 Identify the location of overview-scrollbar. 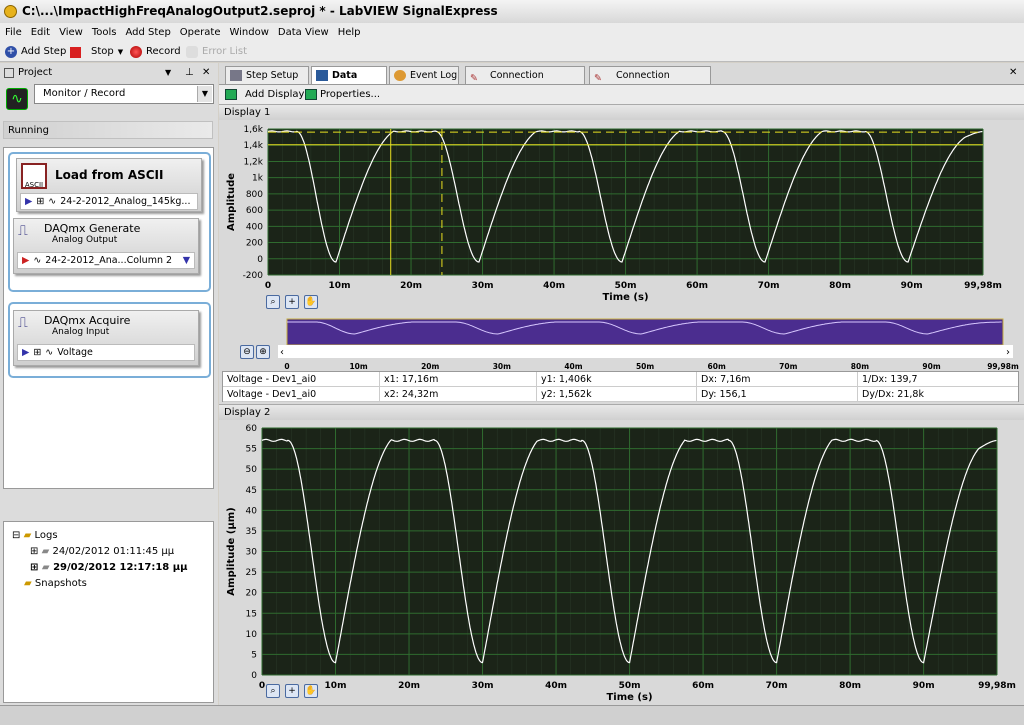
(645, 351).